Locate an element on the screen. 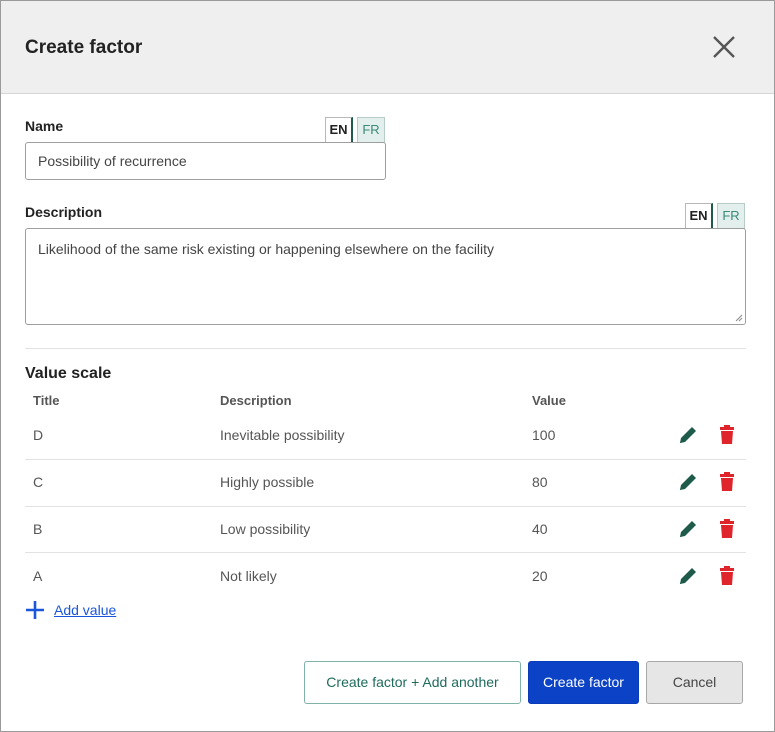 The image size is (775, 732). dialog-title: Create factor is located at coordinates (84, 47).